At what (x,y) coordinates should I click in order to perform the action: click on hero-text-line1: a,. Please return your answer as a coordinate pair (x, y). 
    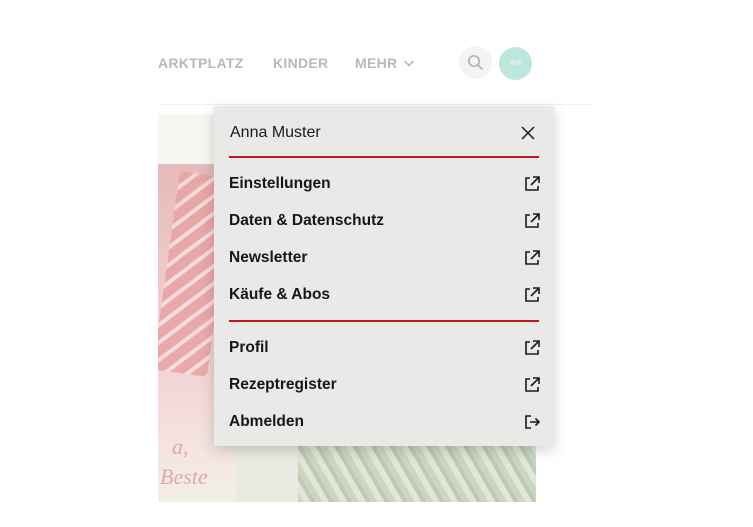
    Looking at the image, I should click on (180, 446).